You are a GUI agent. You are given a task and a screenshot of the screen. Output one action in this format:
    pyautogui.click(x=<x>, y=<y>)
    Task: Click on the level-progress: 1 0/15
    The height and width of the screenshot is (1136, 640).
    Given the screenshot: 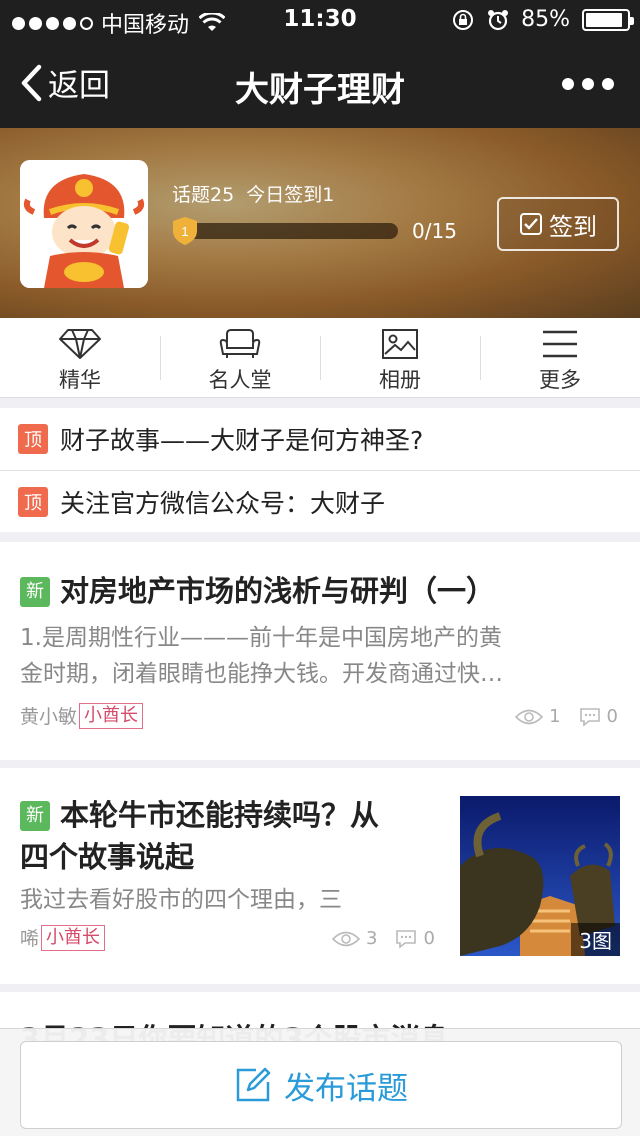 What is the action you would take?
    pyautogui.click(x=314, y=231)
    